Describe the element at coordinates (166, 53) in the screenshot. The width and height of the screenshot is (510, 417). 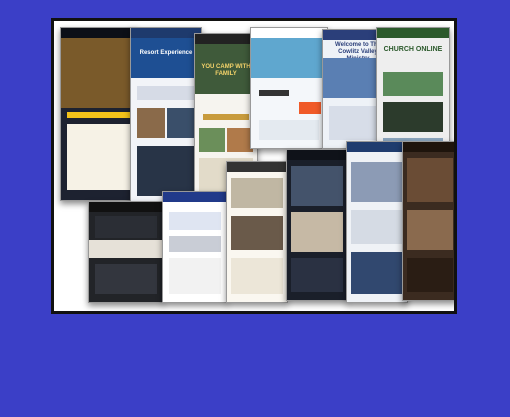
I see `thumbnail-2-heading: Resort Experience` at that location.